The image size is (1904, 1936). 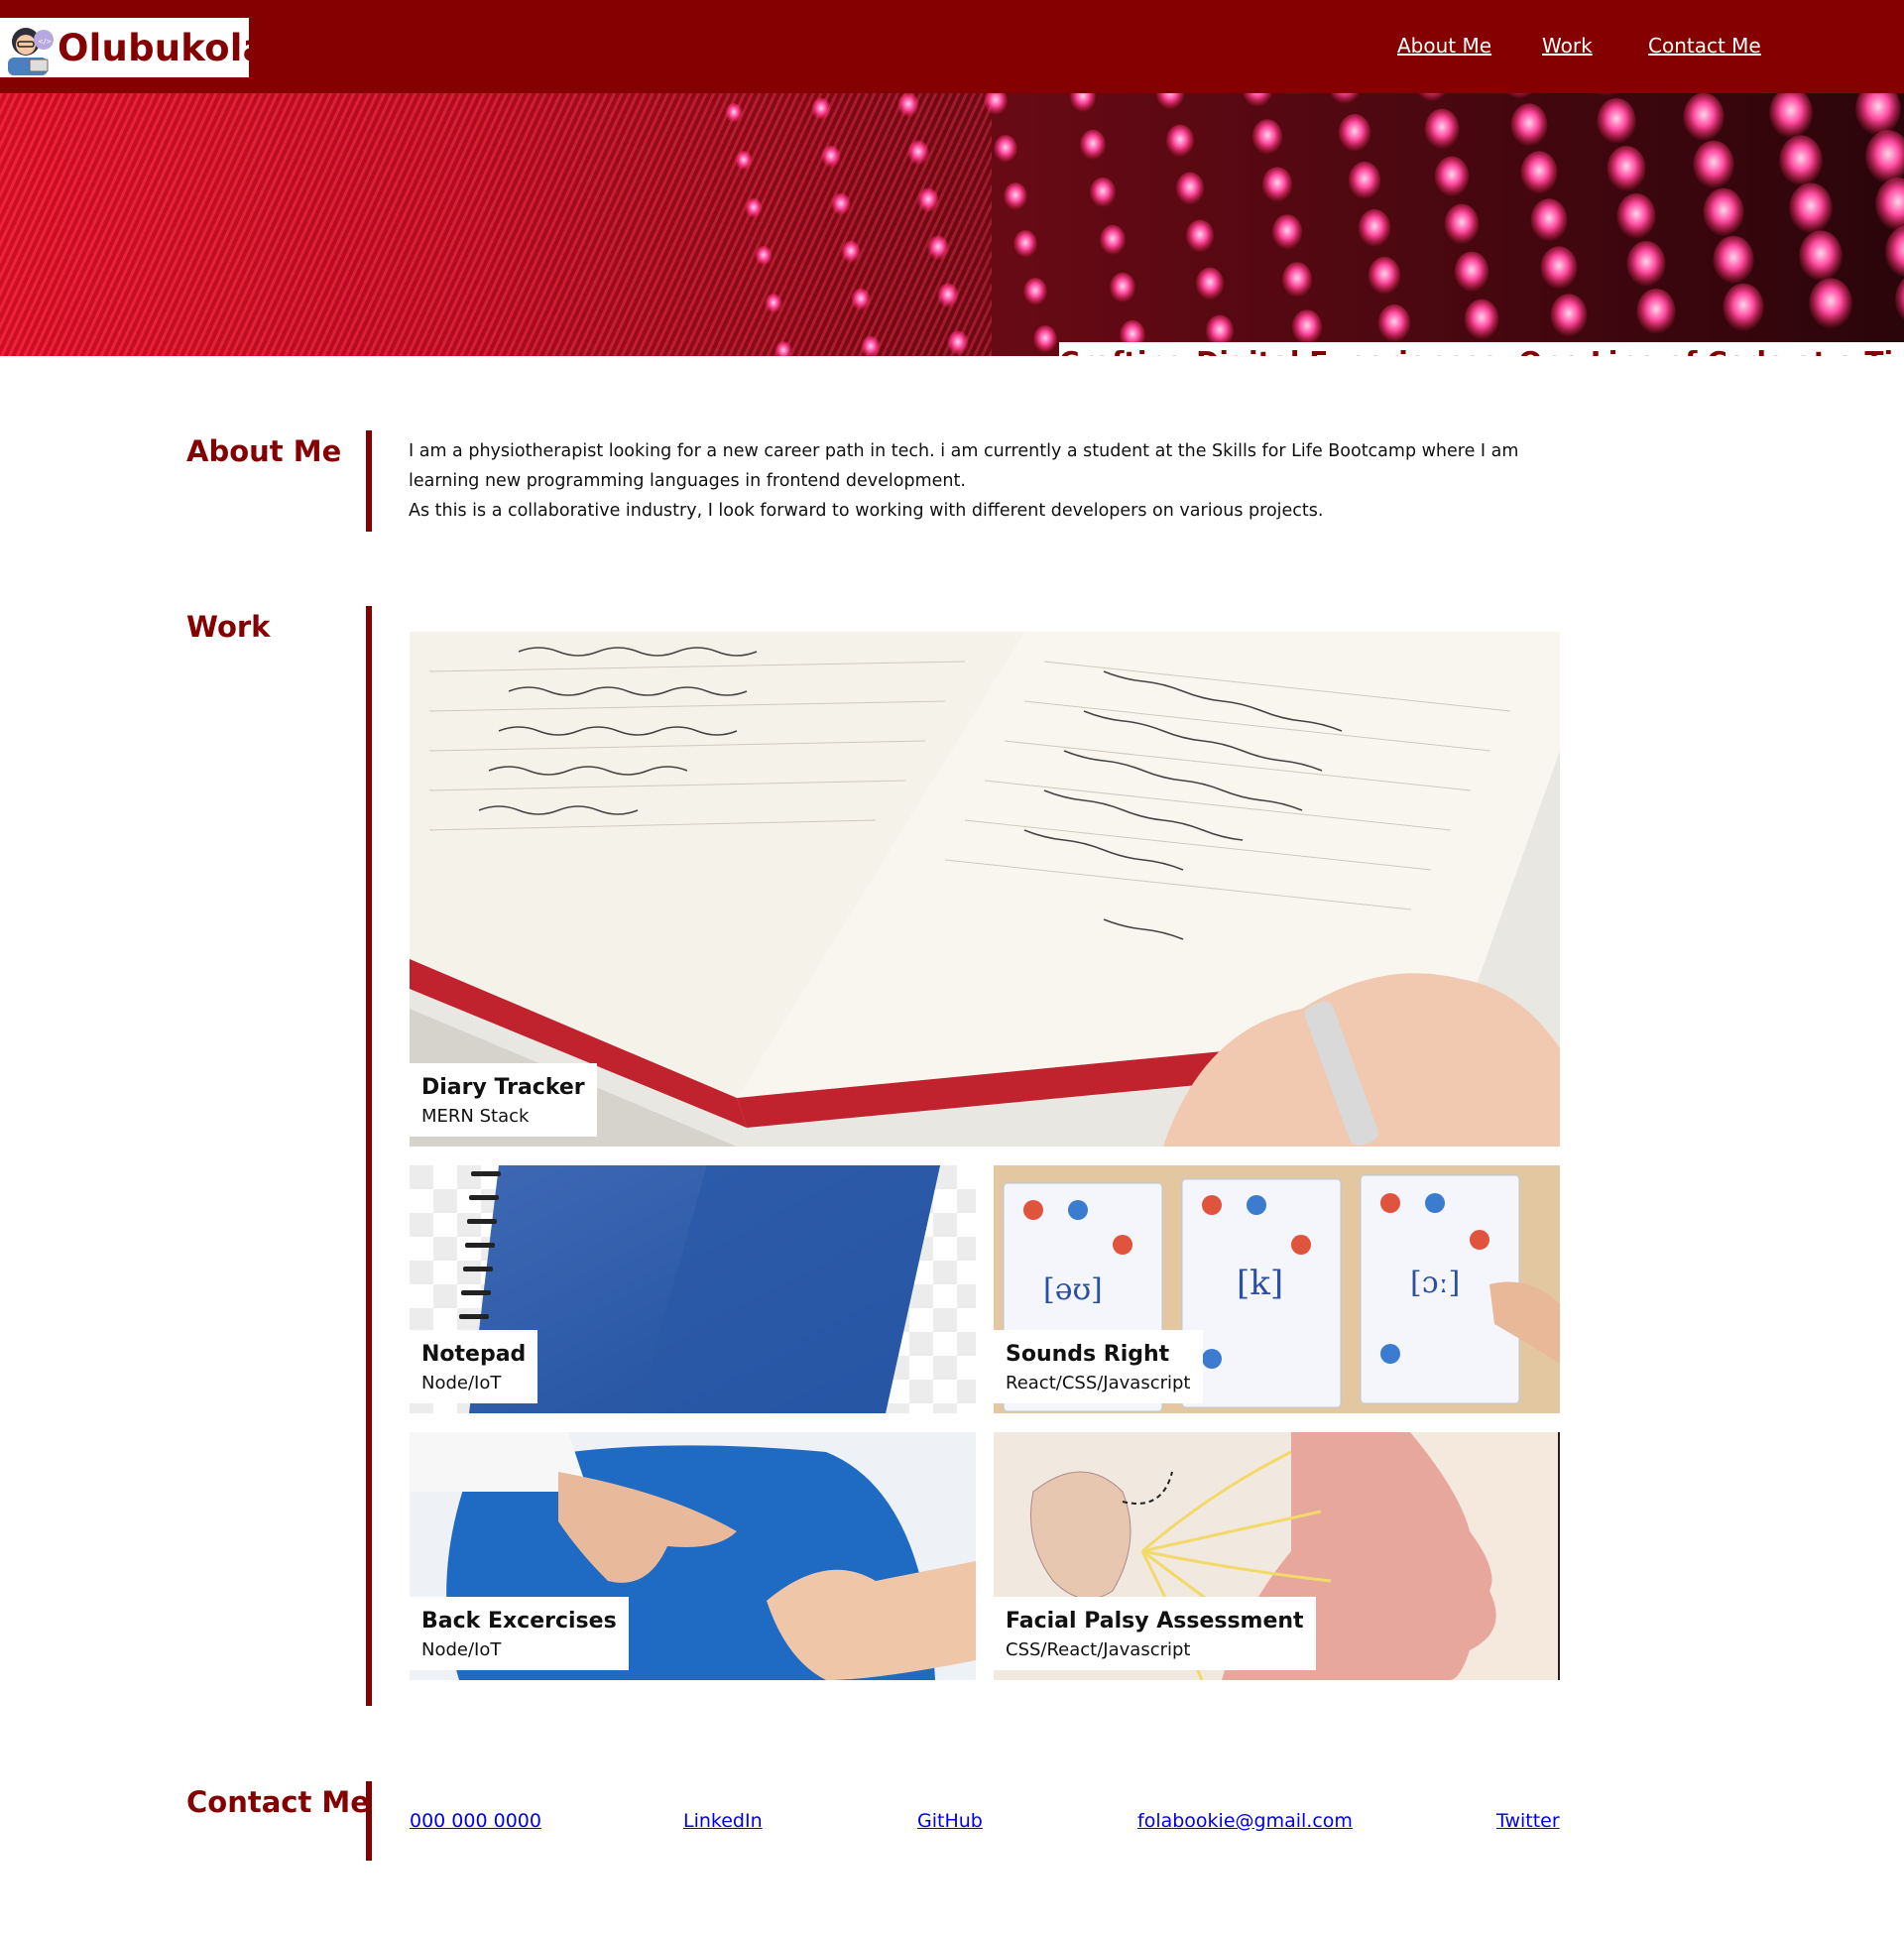 What do you see at coordinates (1245, 1821) in the screenshot?
I see `contact-email-link: folabookie@gmail.com` at bounding box center [1245, 1821].